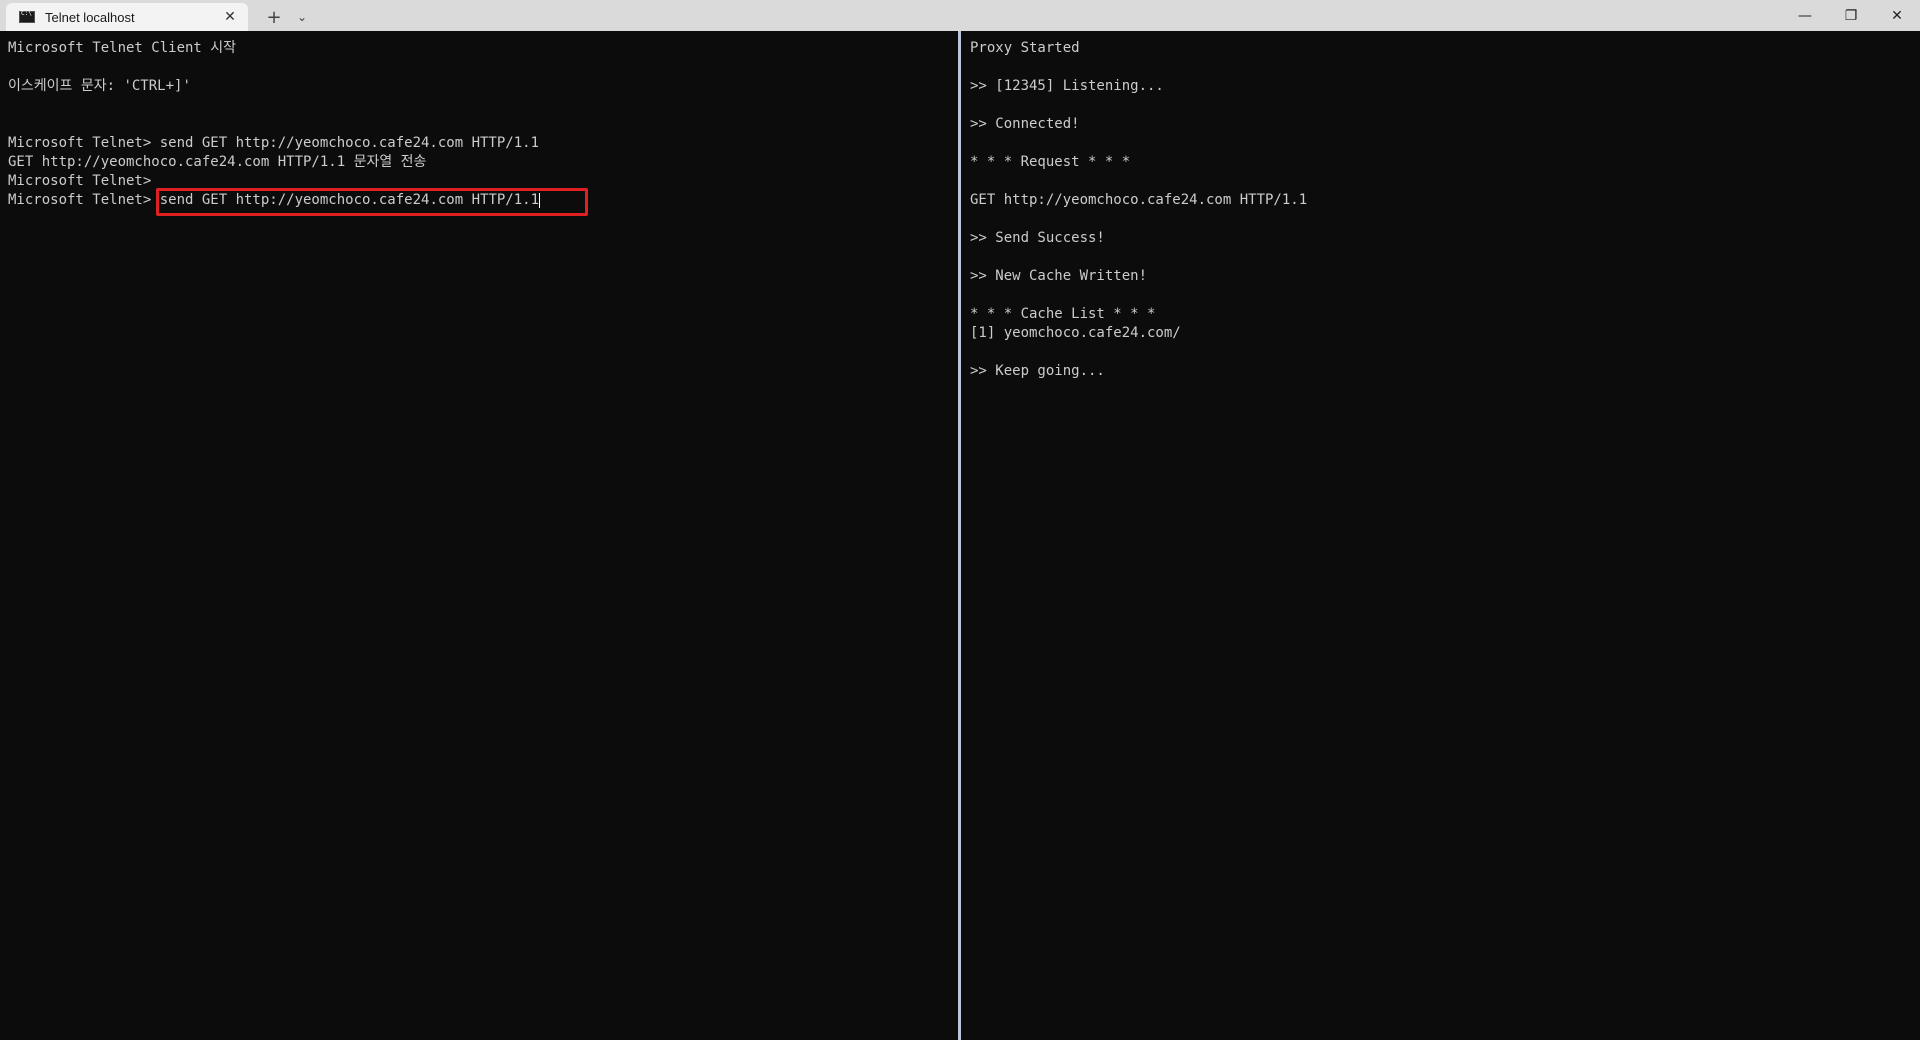 The height and width of the screenshot is (1040, 1920). What do you see at coordinates (302, 17) in the screenshot?
I see `chevron-down-icon: ⌄` at bounding box center [302, 17].